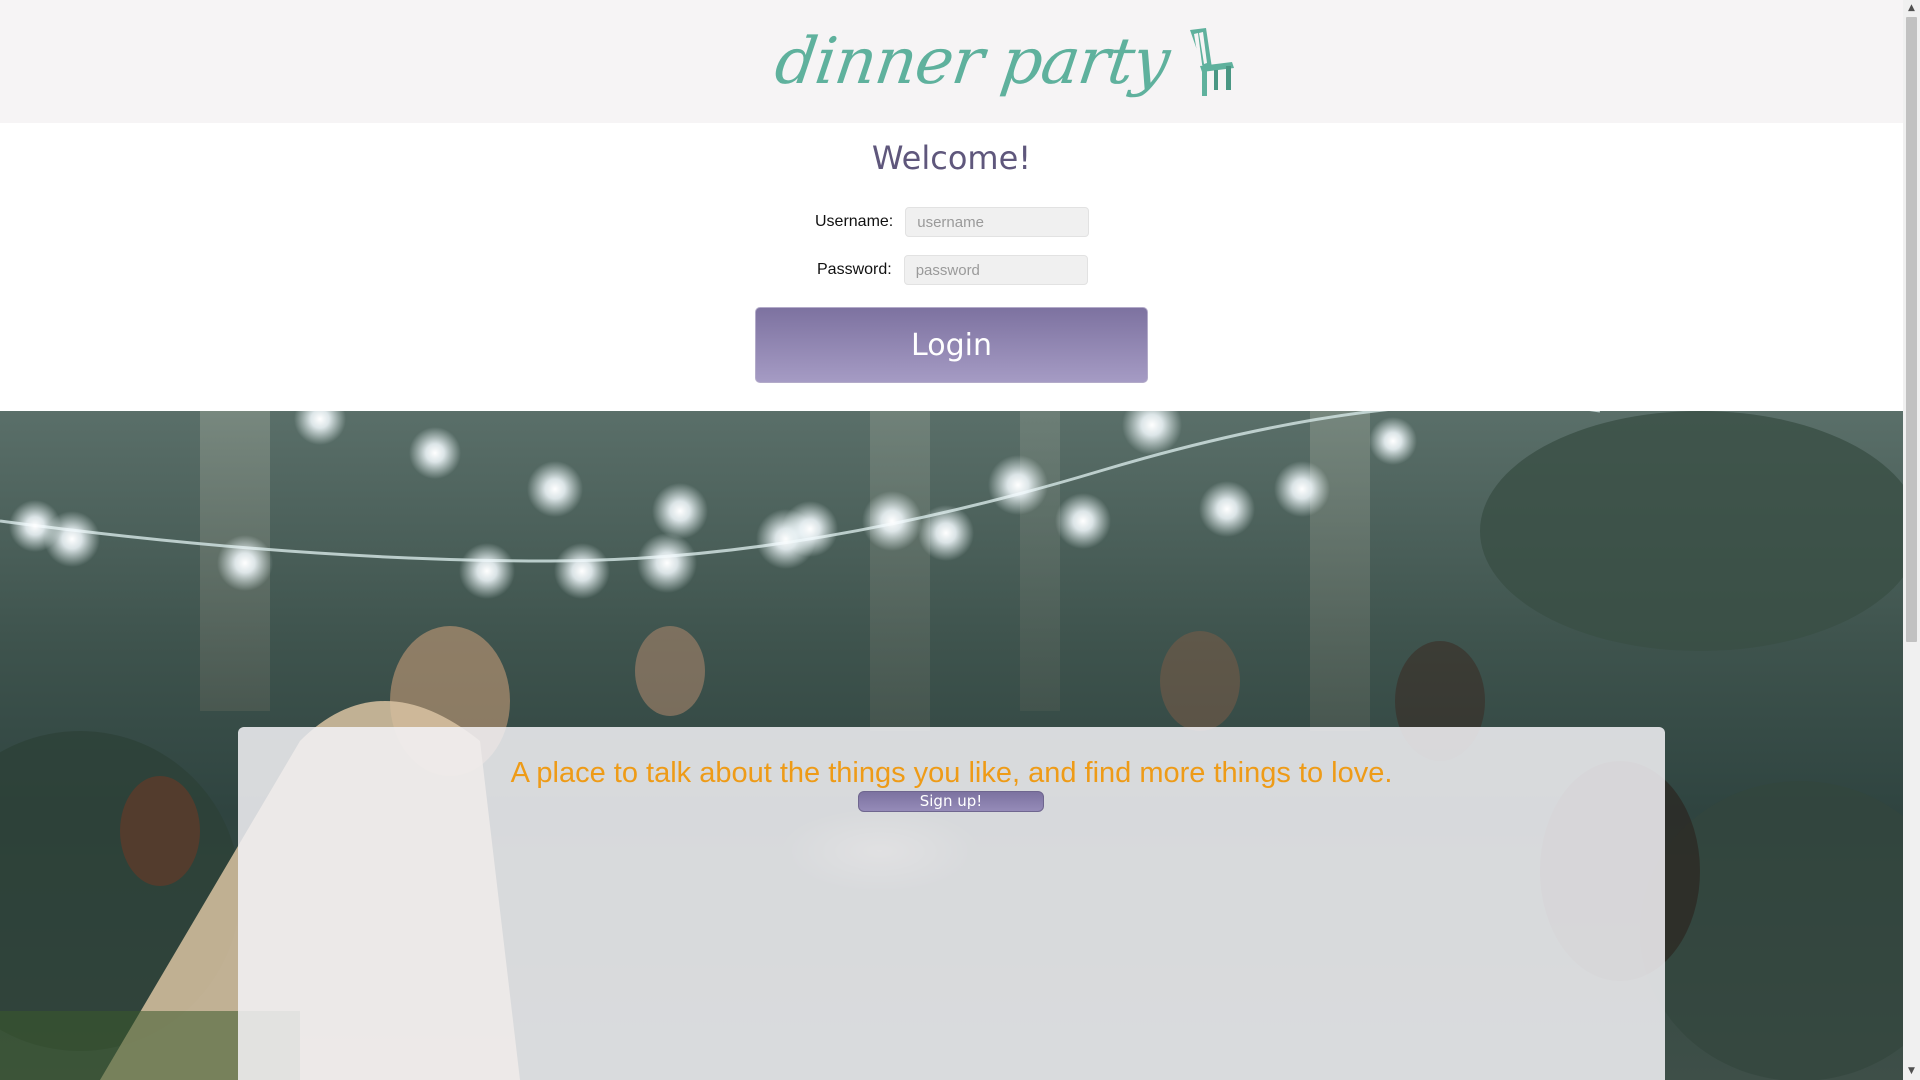  What do you see at coordinates (854, 269) in the screenshot?
I see `password-label: Password:` at bounding box center [854, 269].